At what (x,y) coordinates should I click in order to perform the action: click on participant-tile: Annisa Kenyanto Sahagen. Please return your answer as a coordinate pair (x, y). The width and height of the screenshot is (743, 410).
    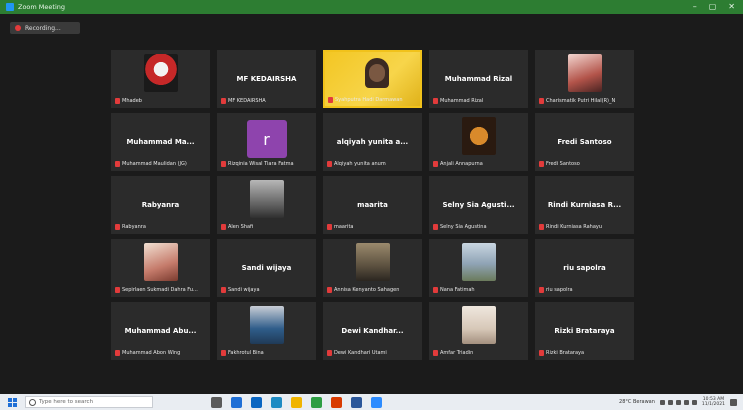
    Looking at the image, I should click on (372, 268).